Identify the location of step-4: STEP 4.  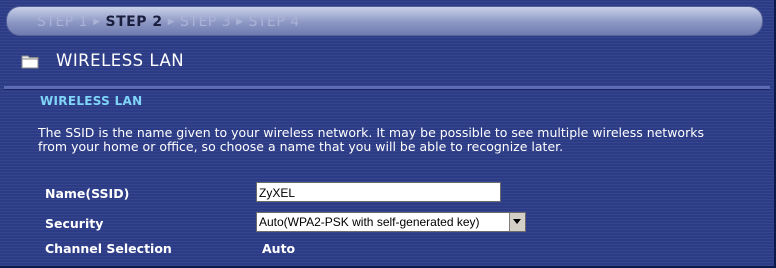
(274, 22).